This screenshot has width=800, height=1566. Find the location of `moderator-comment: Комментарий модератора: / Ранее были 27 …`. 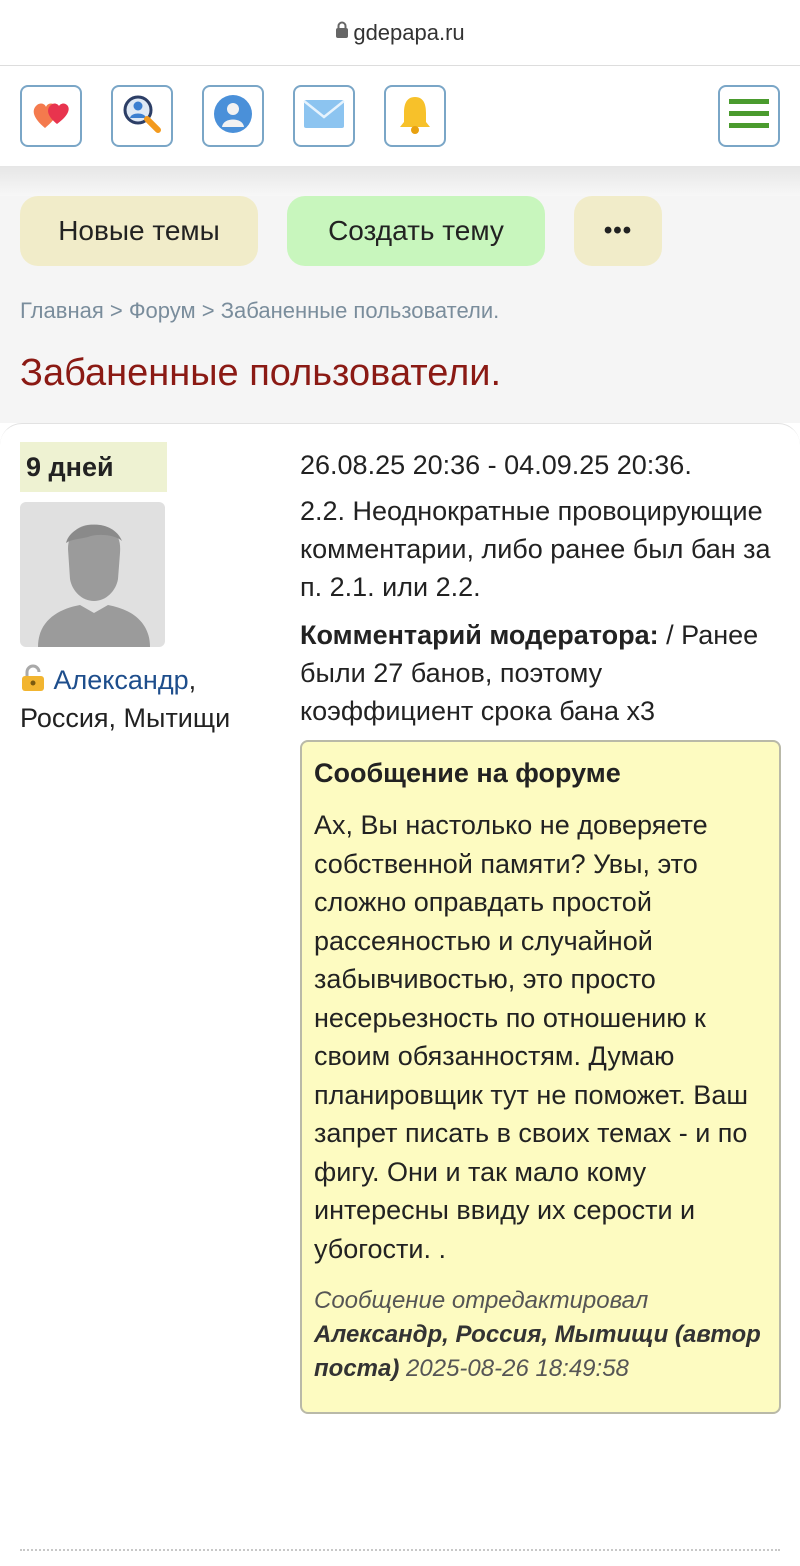

moderator-comment: Комментарий модератора: / Ранее были 27 … is located at coordinates (540, 673).